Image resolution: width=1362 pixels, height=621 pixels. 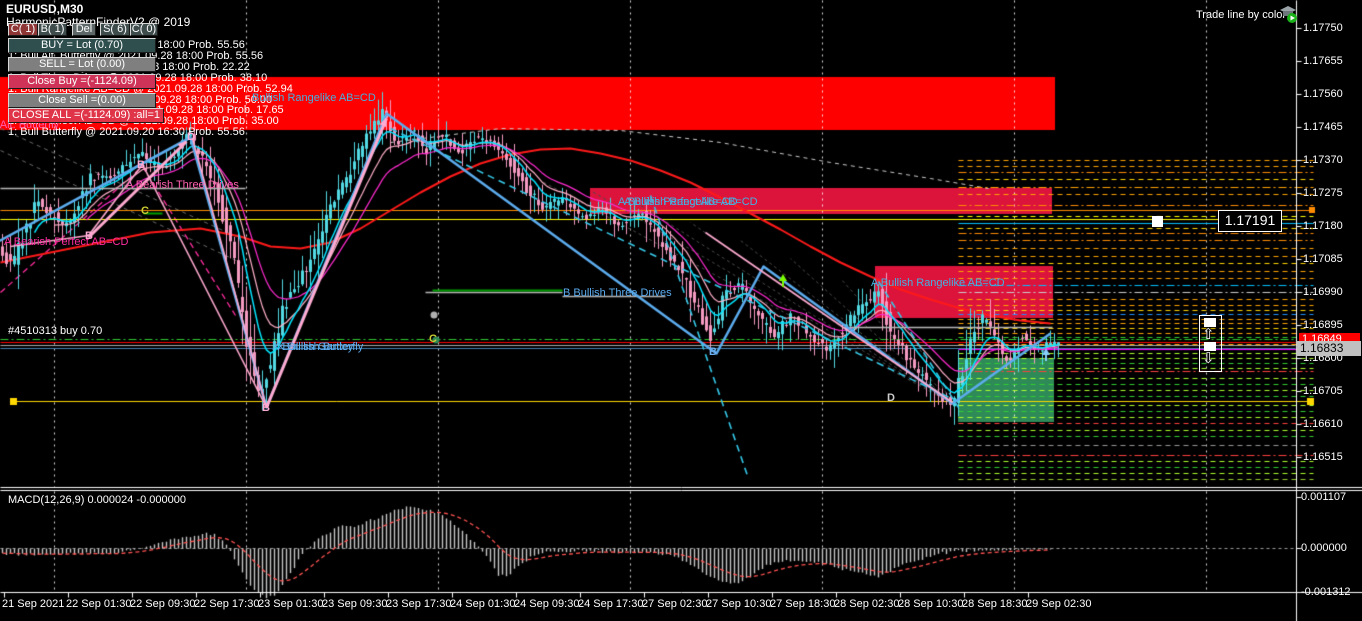 I want to click on price-axis-tick: 1.17370, so click(x=1323, y=160).